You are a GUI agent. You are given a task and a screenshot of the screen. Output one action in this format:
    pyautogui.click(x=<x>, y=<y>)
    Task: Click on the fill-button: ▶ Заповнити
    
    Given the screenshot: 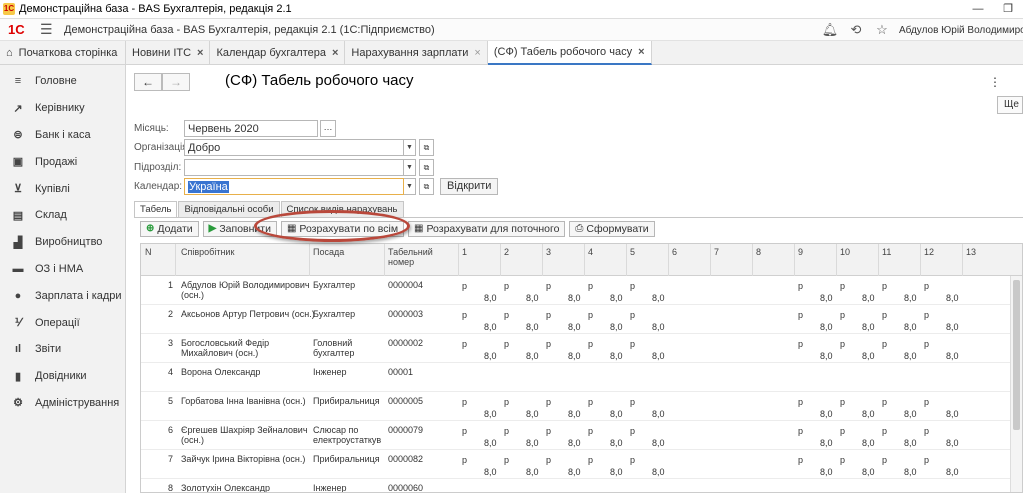 What is the action you would take?
    pyautogui.click(x=239, y=229)
    